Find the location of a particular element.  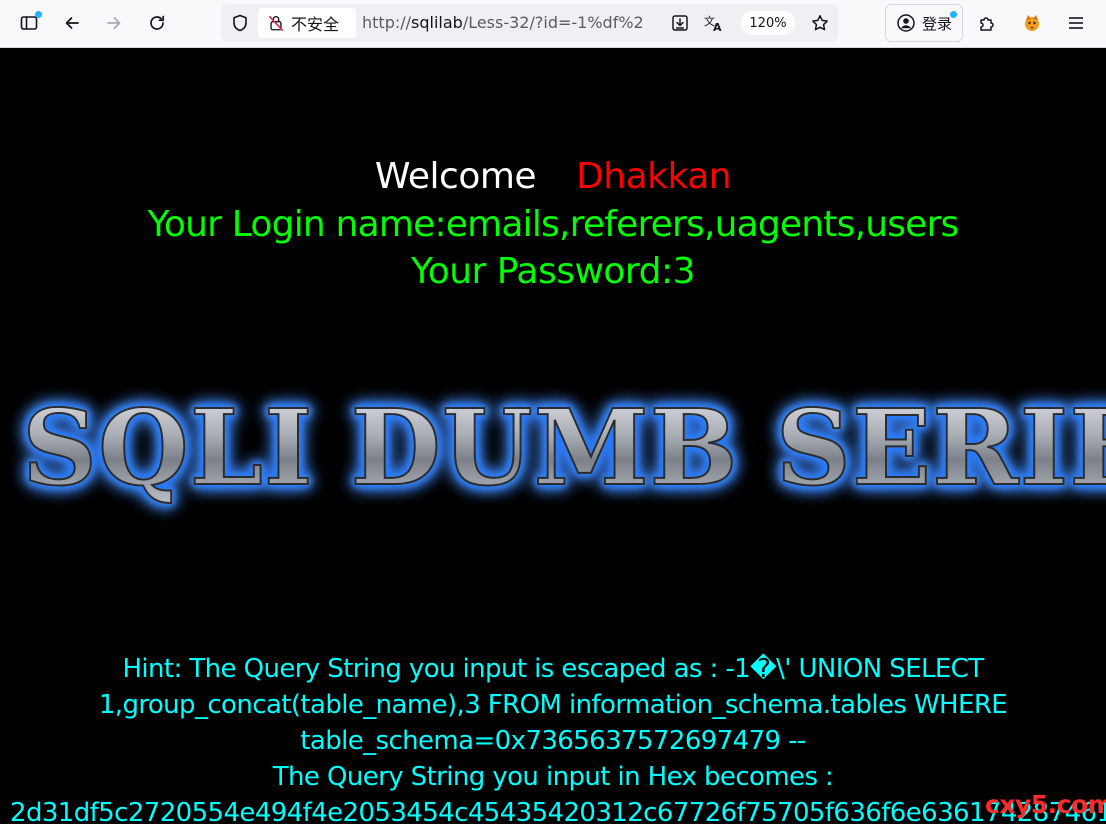

forward-arrow-icon is located at coordinates (114, 23).